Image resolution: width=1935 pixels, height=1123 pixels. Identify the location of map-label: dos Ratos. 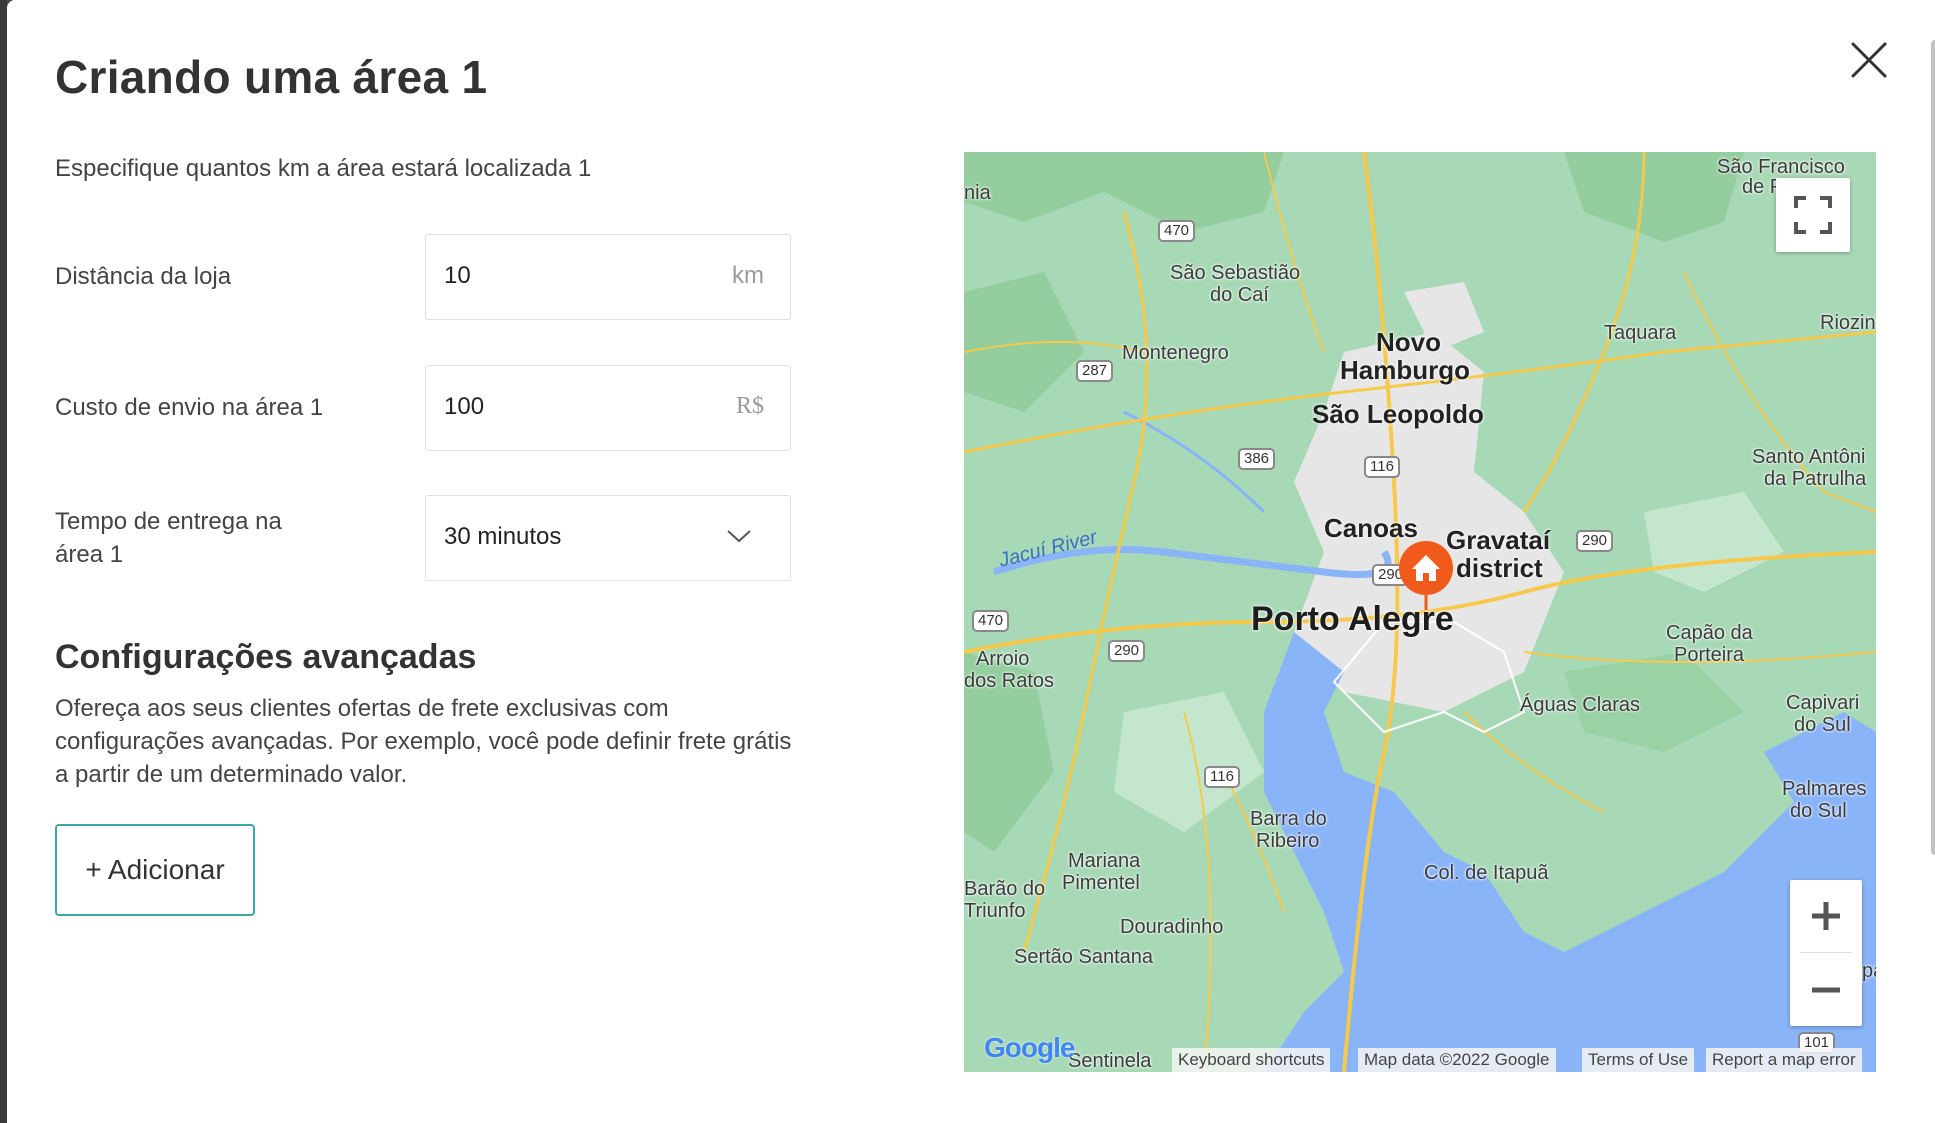
(1009, 681).